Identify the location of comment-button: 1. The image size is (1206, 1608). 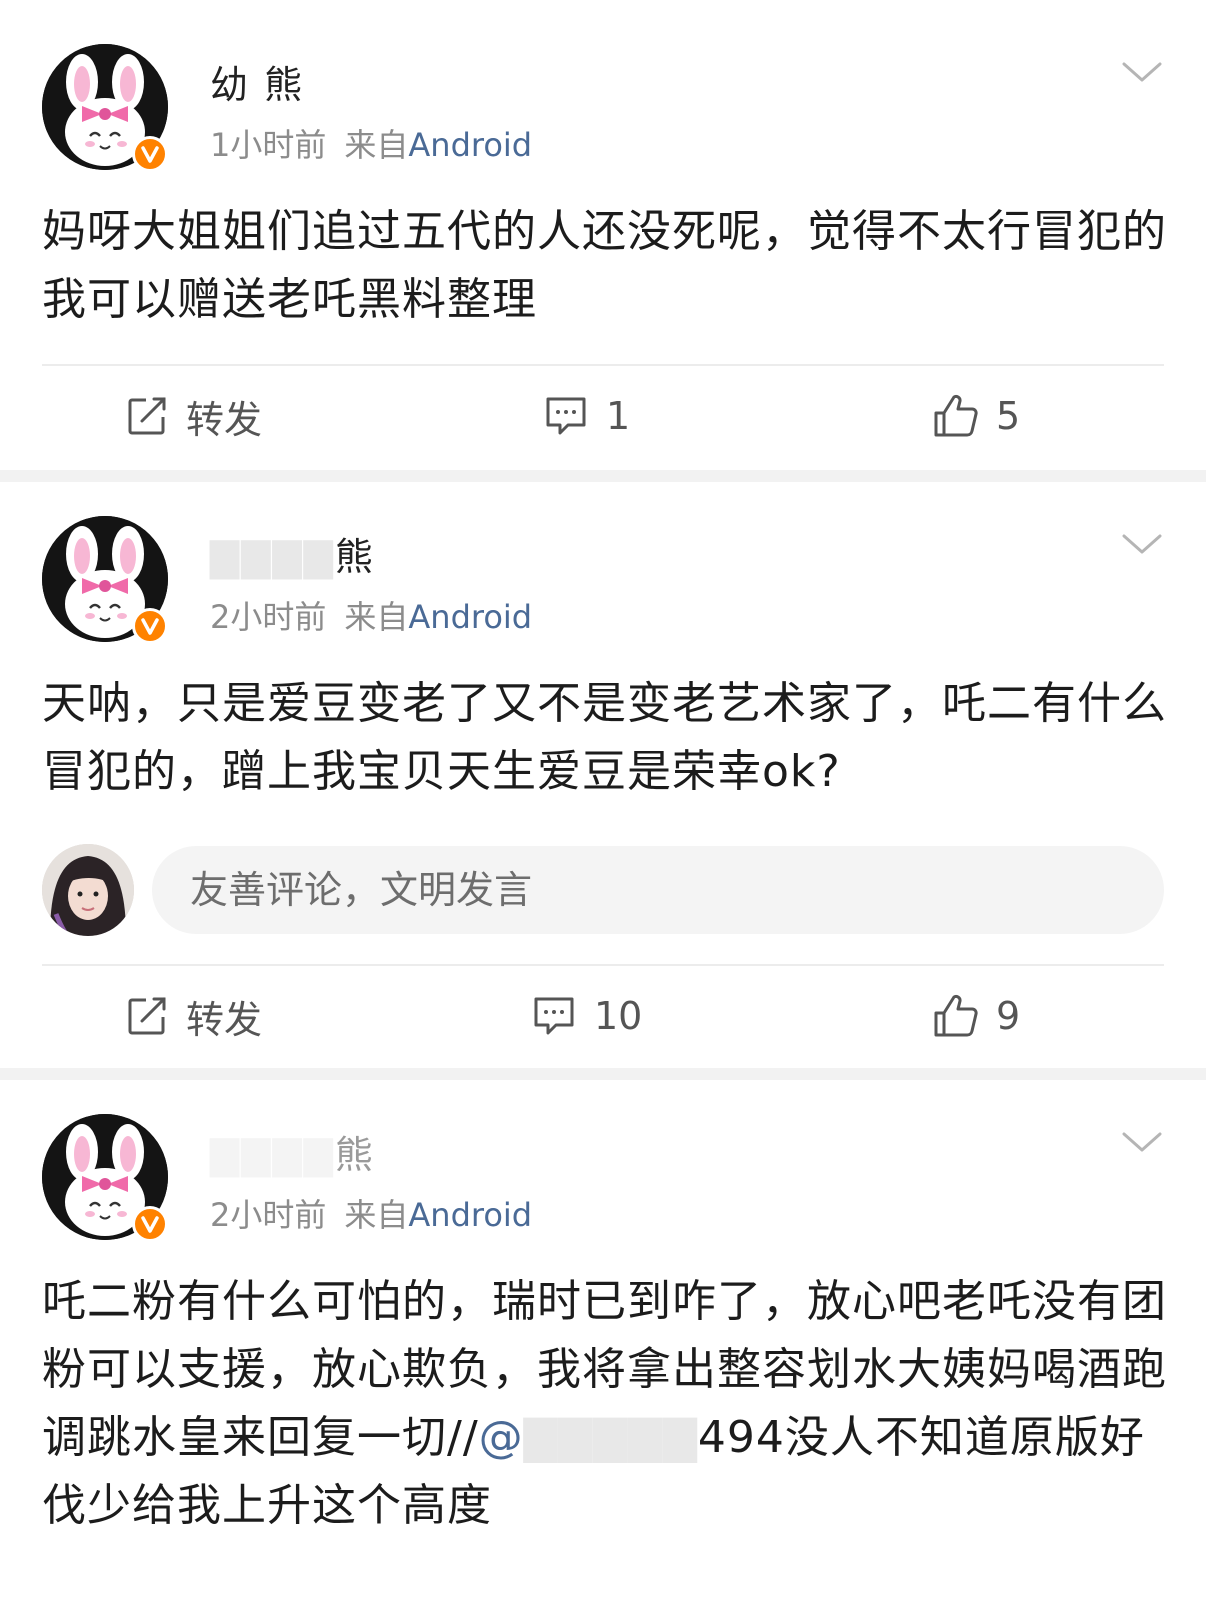
(587, 416).